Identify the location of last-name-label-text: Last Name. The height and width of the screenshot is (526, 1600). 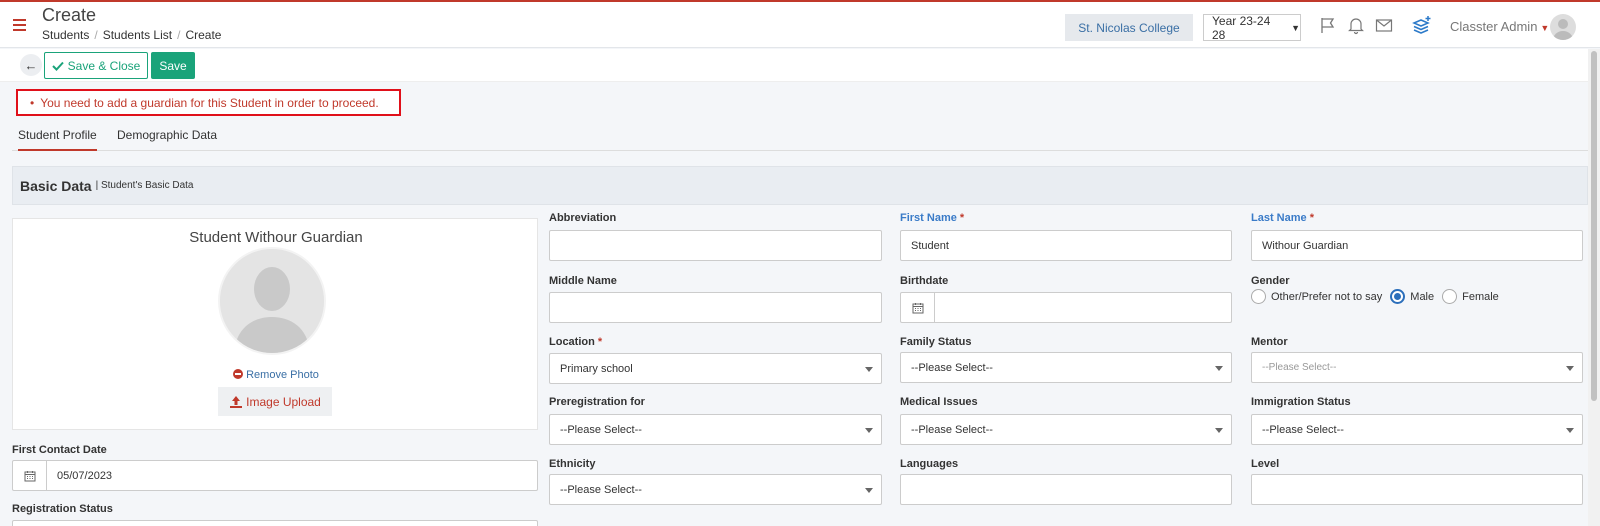
(1279, 218).